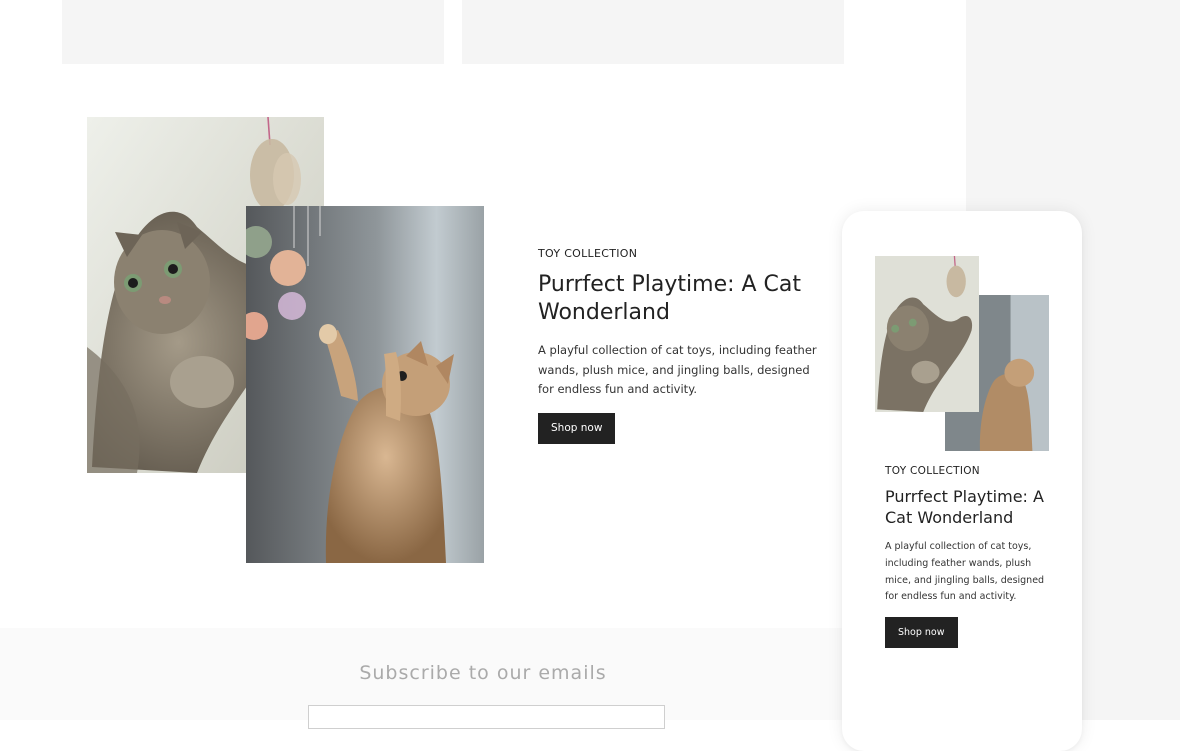 The width and height of the screenshot is (1180, 751). What do you see at coordinates (486, 717) in the screenshot?
I see `newsletter-email-input` at bounding box center [486, 717].